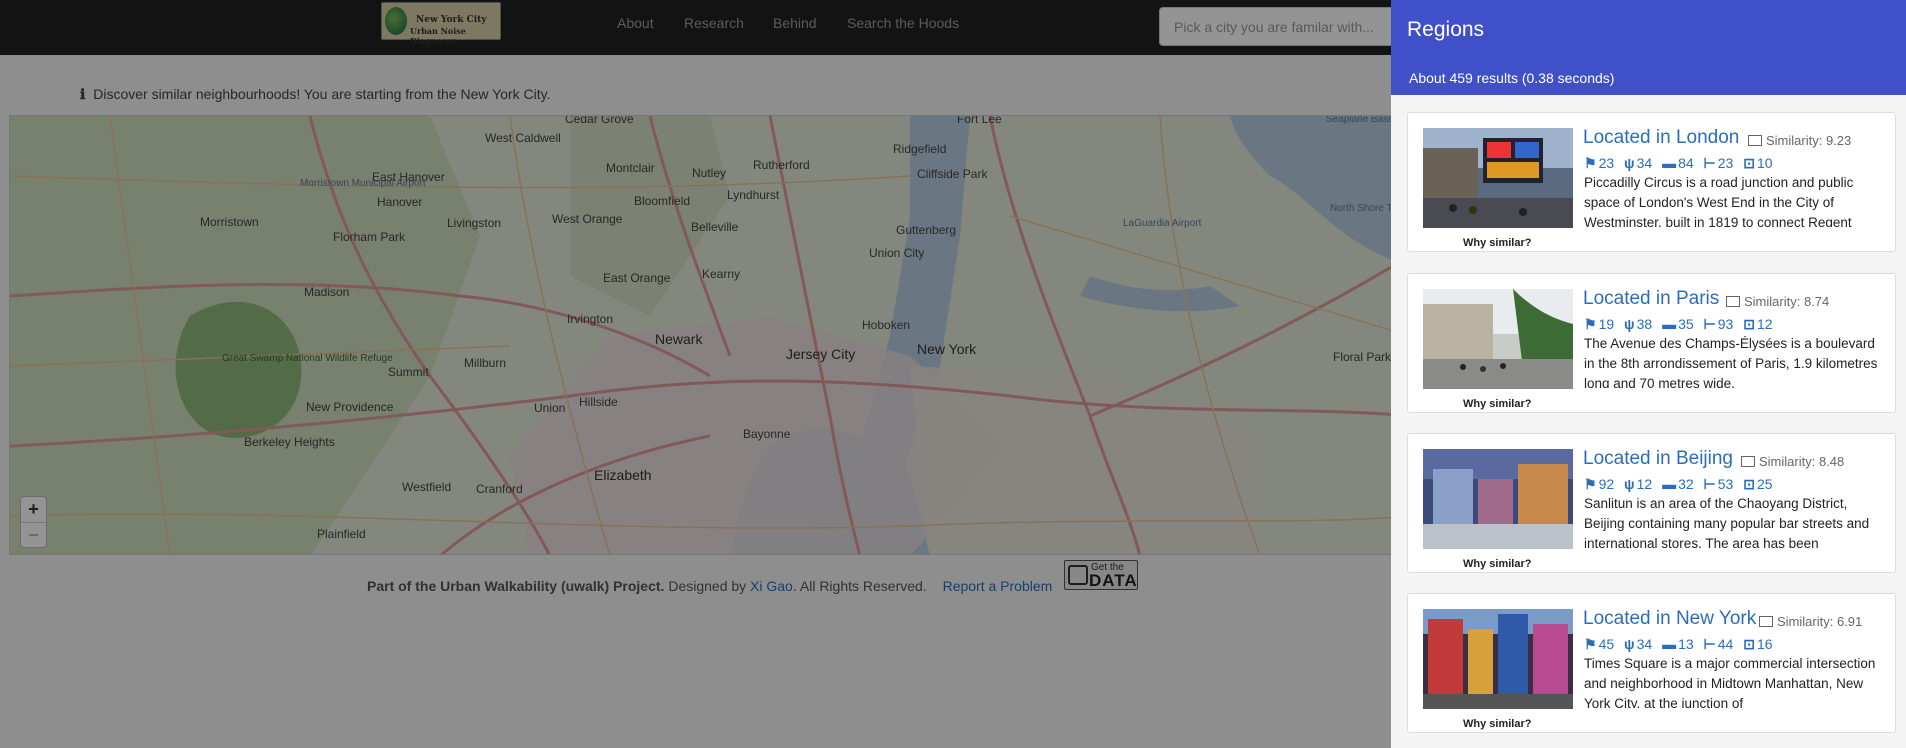 The image size is (1906, 748). I want to click on similarity-score: Similarity: 9.23, so click(1799, 140).